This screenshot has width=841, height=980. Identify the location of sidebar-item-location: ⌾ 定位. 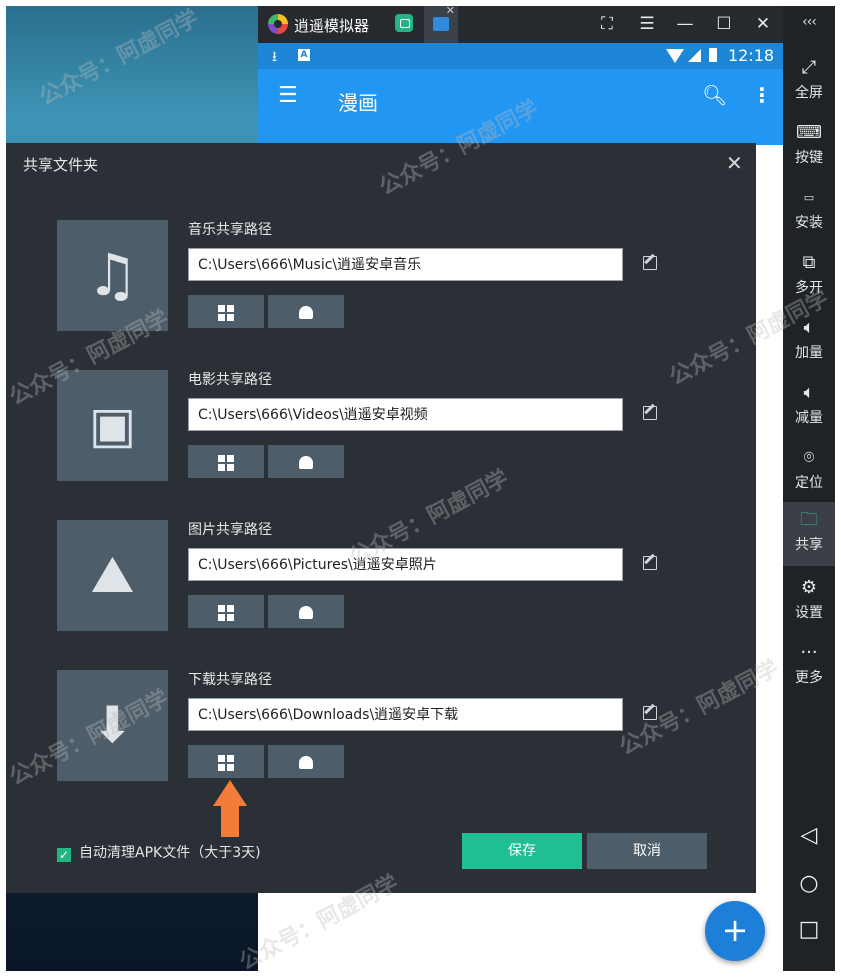
(809, 471).